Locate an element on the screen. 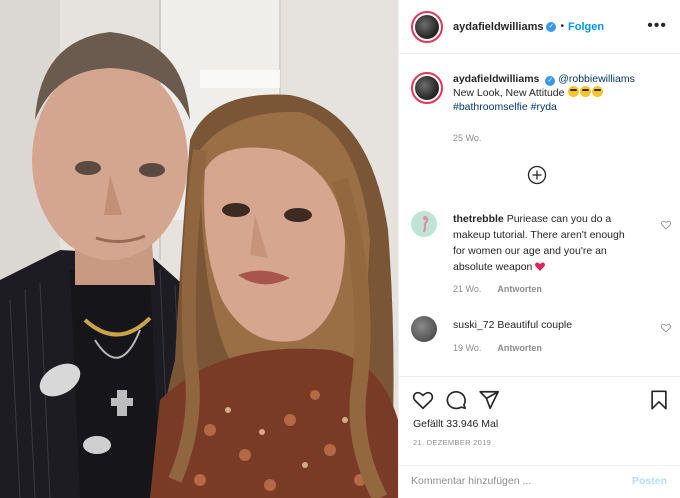 The width and height of the screenshot is (680, 498). comment-bar: Posten is located at coordinates (539, 481).